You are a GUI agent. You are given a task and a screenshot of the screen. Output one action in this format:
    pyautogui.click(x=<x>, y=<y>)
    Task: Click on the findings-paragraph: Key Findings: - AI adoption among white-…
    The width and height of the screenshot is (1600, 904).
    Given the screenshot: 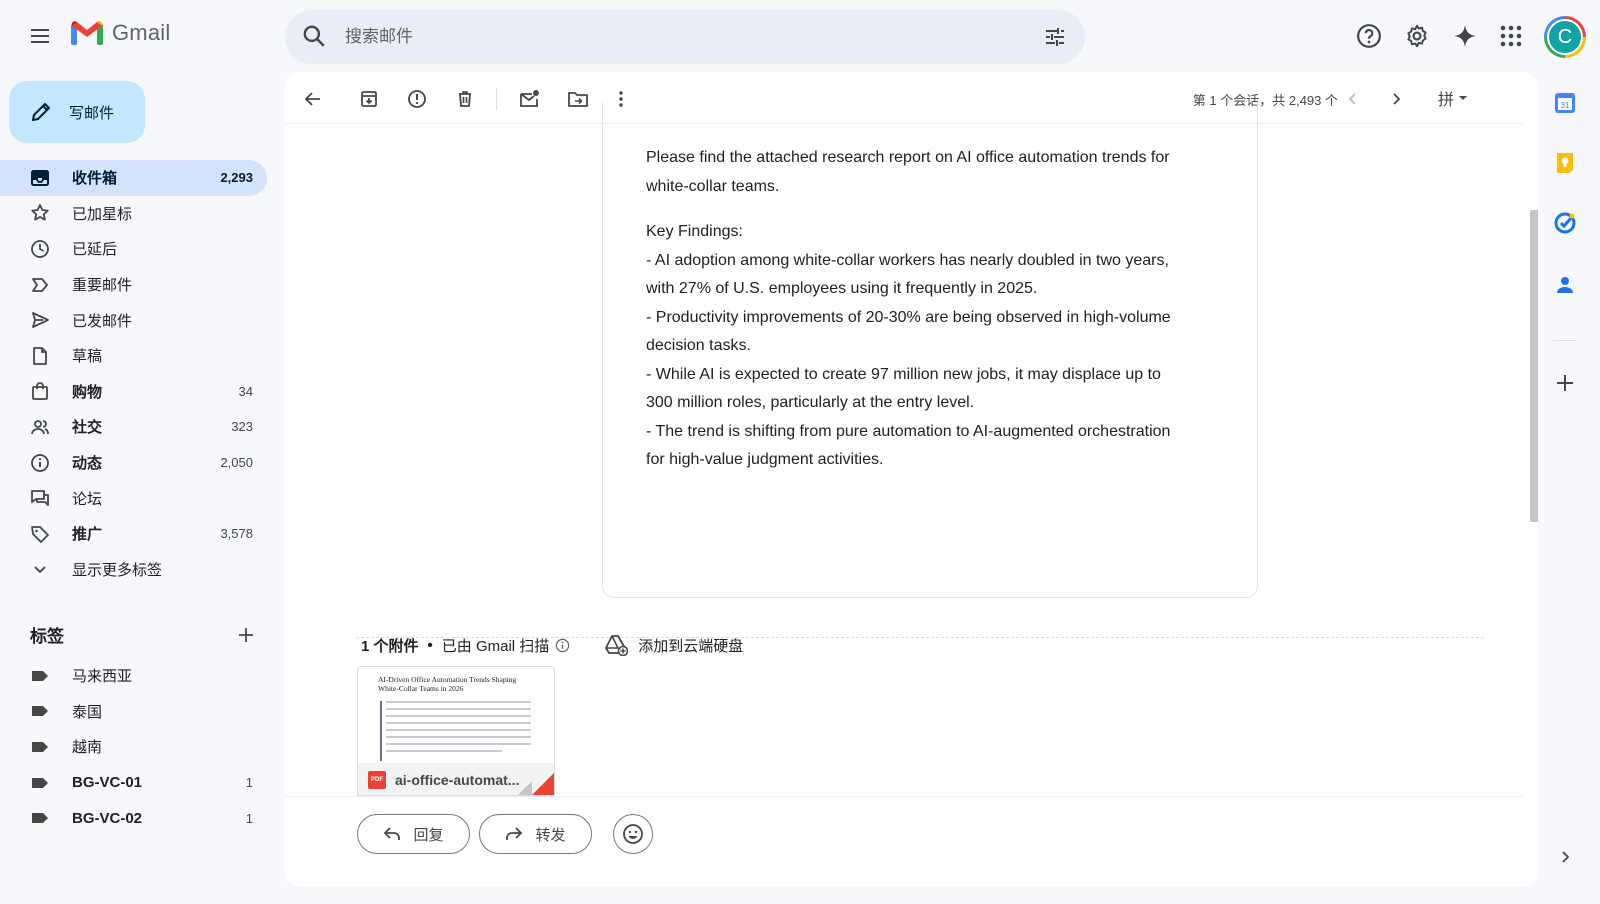 What is the action you would take?
    pyautogui.click(x=936, y=346)
    